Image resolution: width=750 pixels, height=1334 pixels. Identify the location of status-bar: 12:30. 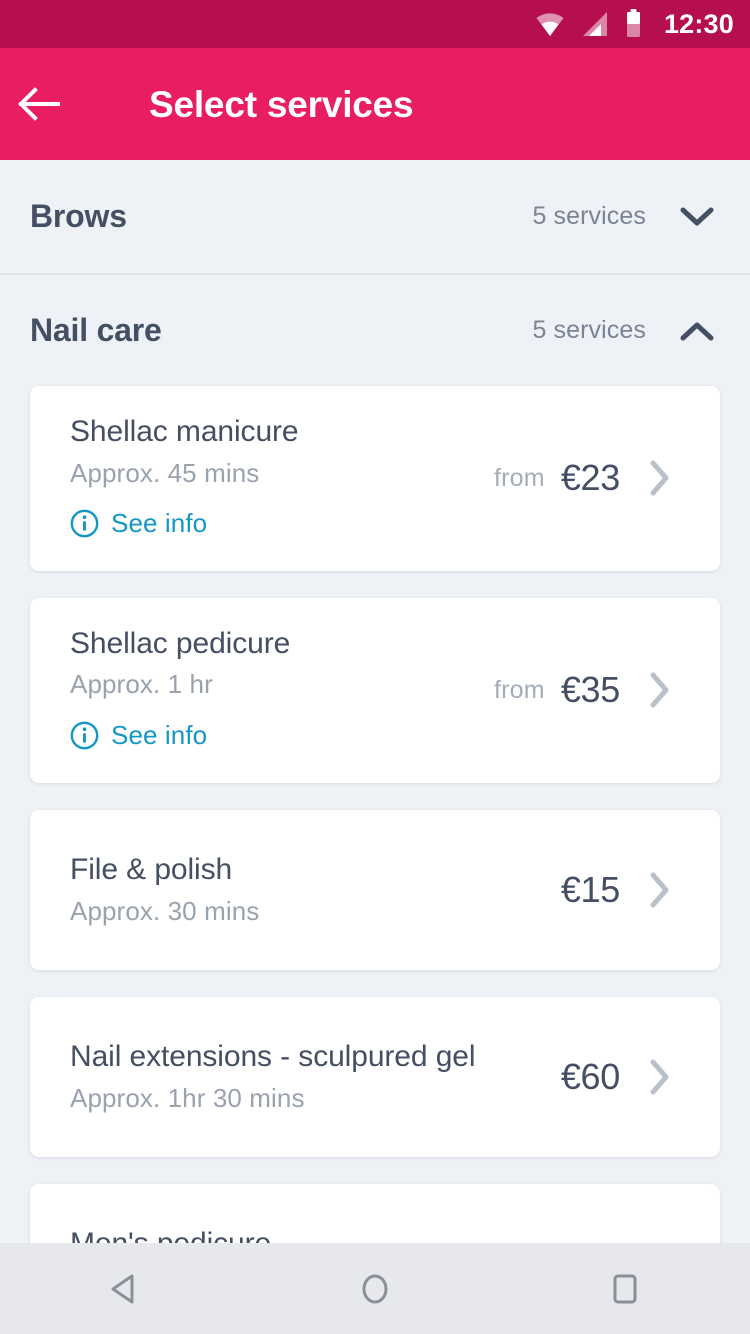
(375, 24).